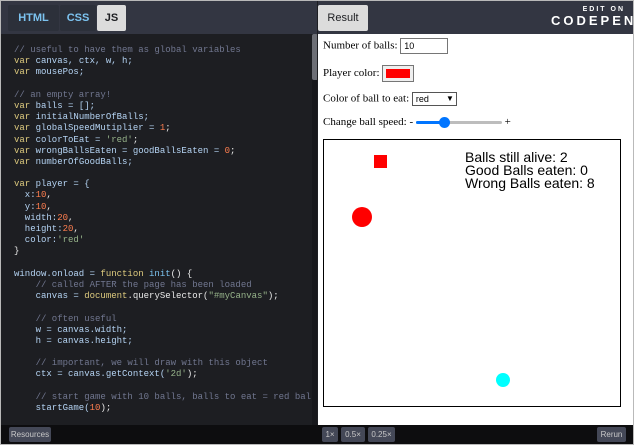 This screenshot has width=634, height=445. I want to click on speed-slider, so click(458, 122).